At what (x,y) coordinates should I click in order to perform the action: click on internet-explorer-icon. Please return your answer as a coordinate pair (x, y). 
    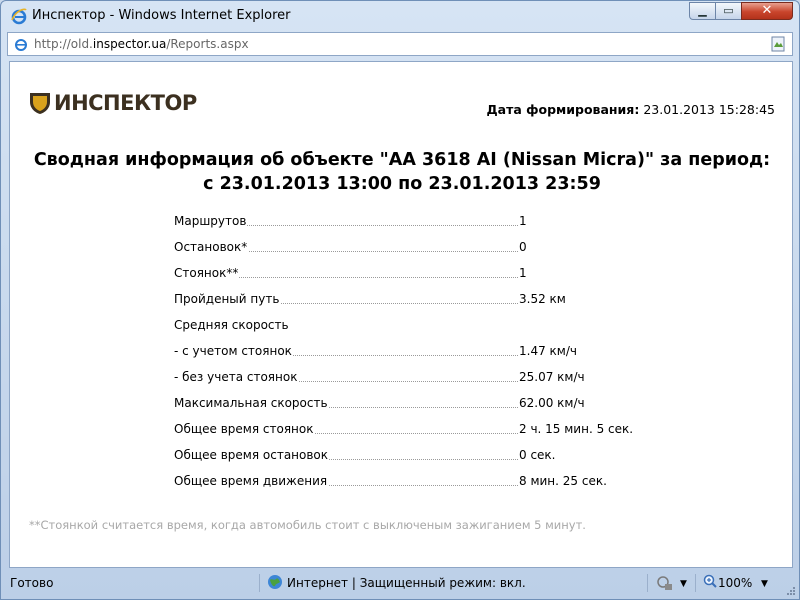
    Looking at the image, I should click on (19, 16).